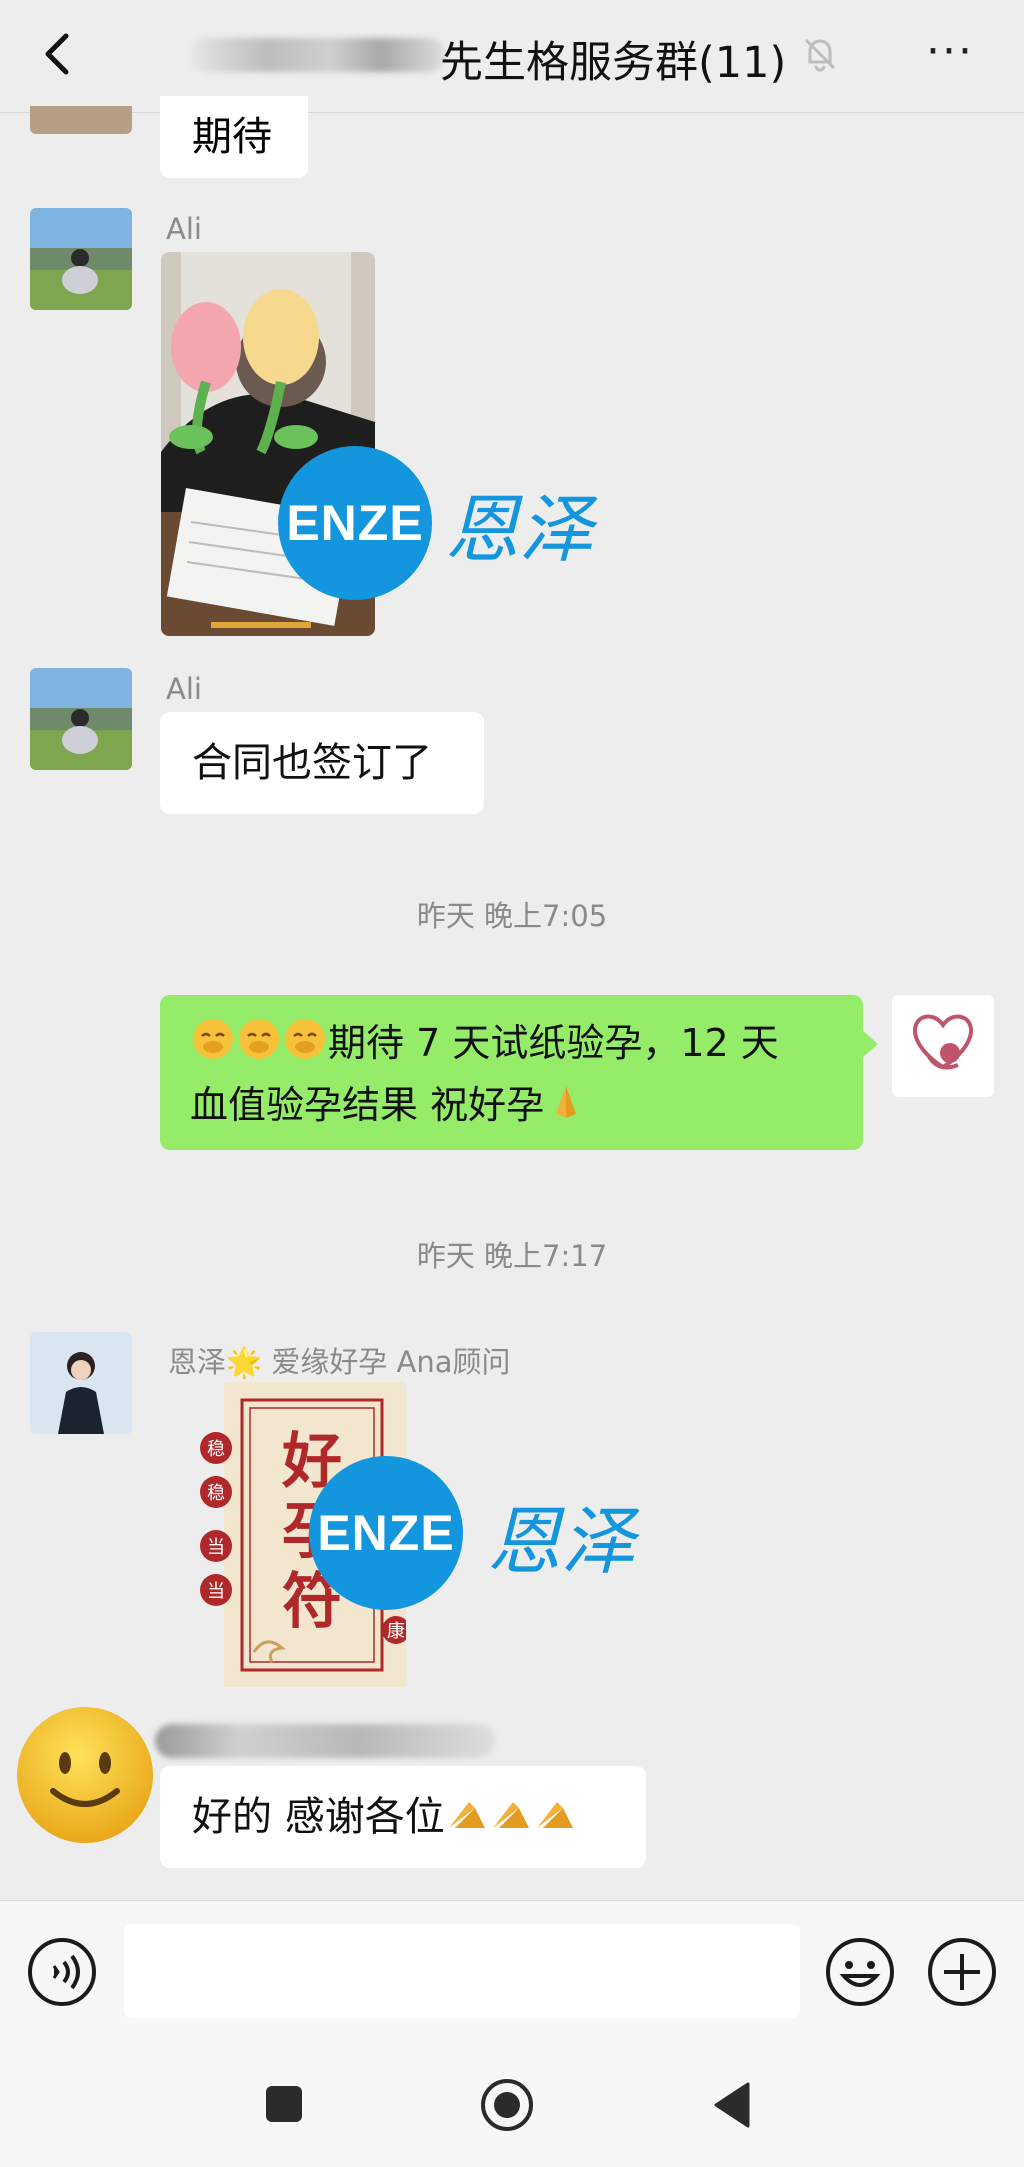 The image size is (1024, 2167). I want to click on recent-apps-button, so click(284, 2106).